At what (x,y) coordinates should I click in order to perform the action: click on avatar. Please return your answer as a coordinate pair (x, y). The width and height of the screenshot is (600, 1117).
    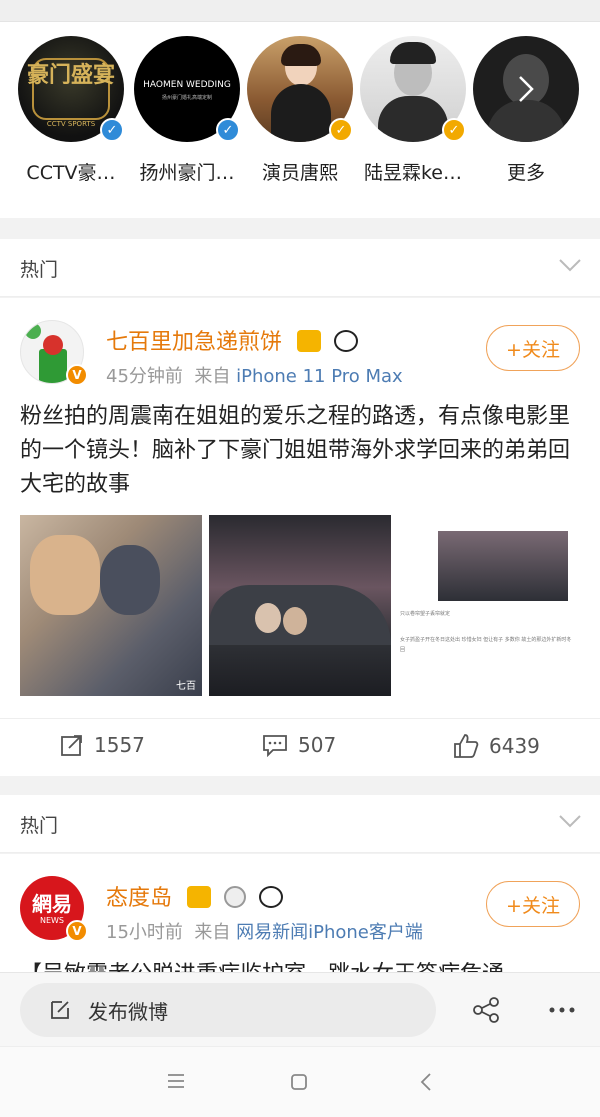
    Looking at the image, I should click on (526, 89).